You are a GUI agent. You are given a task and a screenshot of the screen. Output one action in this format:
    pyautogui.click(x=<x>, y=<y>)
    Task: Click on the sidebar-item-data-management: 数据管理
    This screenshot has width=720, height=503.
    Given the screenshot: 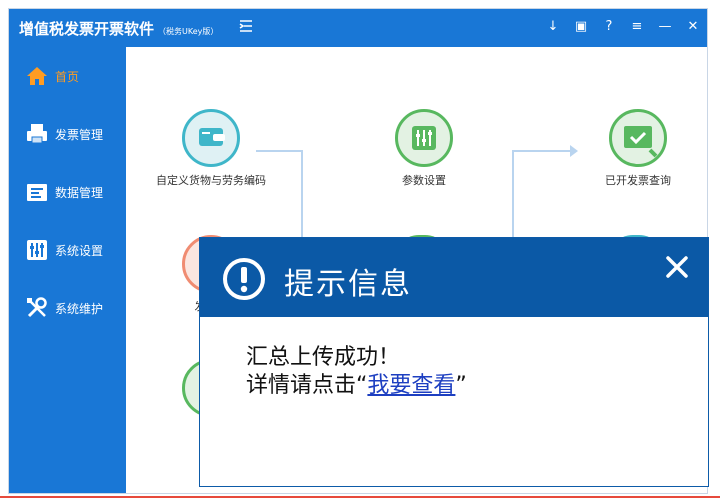 What is the action you would take?
    pyautogui.click(x=67, y=192)
    